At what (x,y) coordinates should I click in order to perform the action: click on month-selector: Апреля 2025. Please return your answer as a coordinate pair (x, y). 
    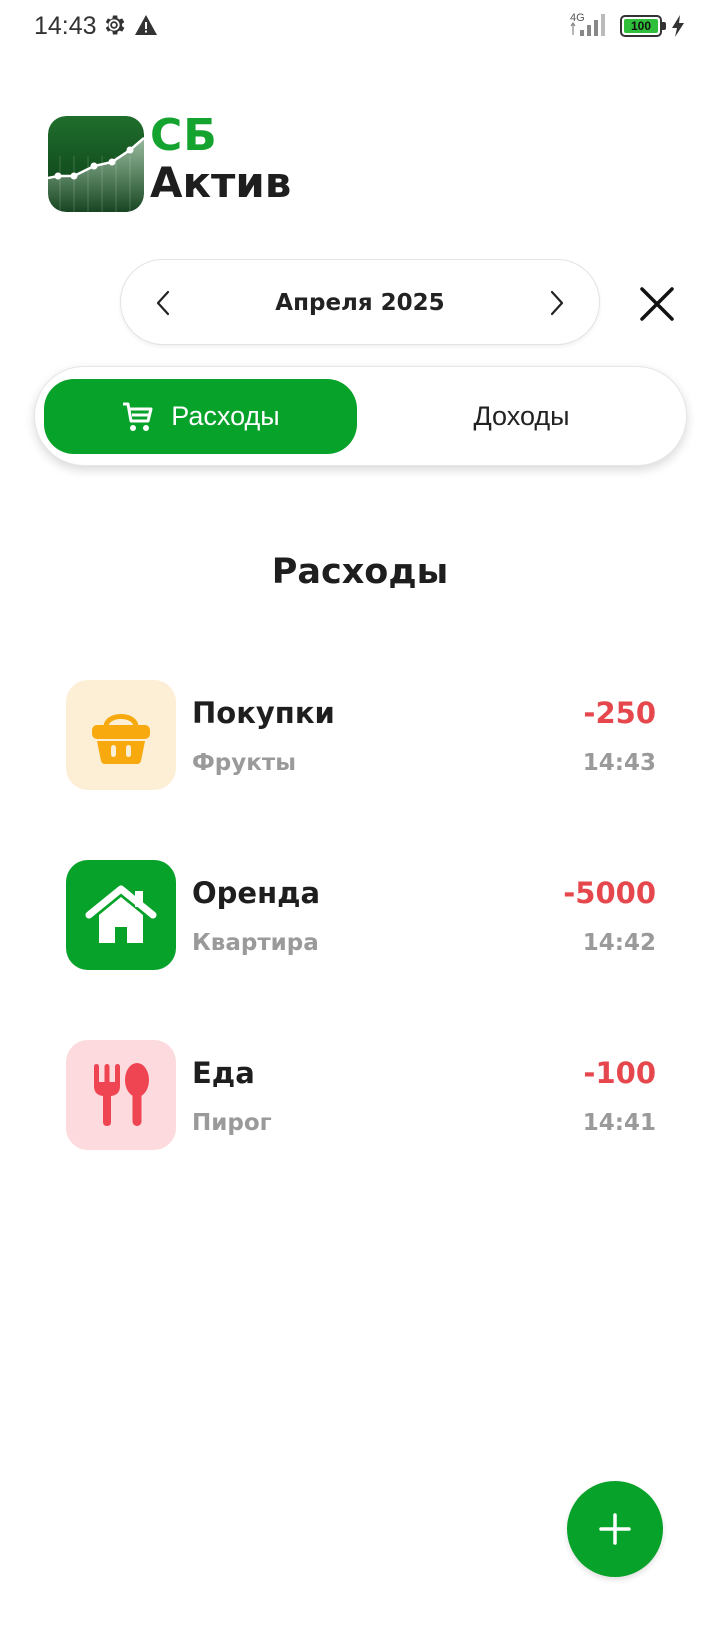
    Looking at the image, I should click on (360, 302).